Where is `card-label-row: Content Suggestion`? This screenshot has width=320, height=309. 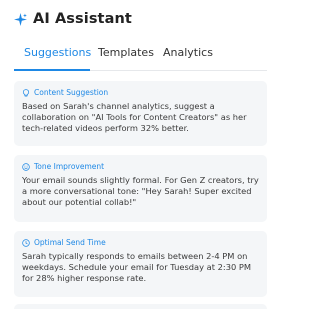 card-label-row: Content Suggestion is located at coordinates (140, 92).